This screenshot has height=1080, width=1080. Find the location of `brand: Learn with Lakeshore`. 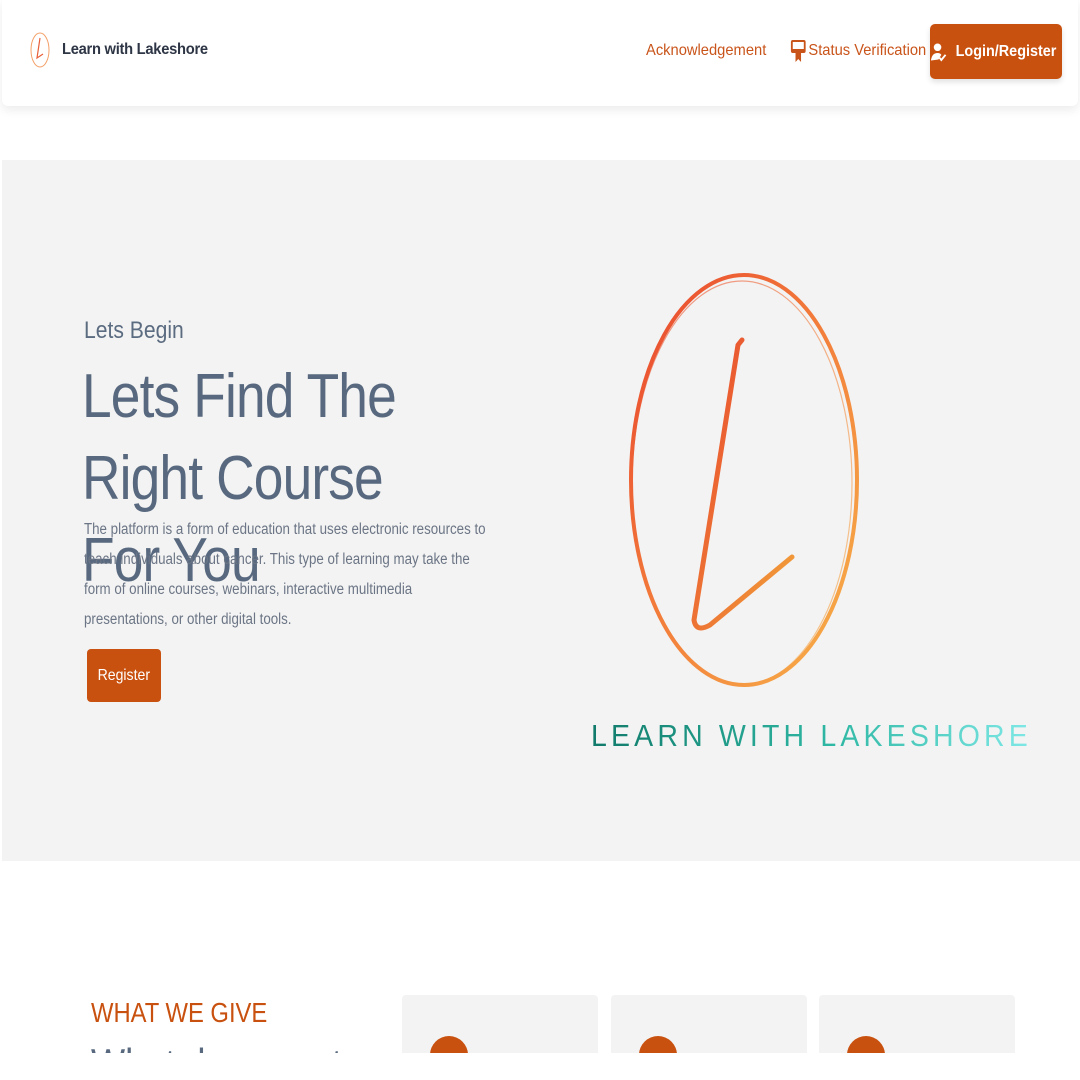

brand: Learn with Lakeshore is located at coordinates (124, 50).